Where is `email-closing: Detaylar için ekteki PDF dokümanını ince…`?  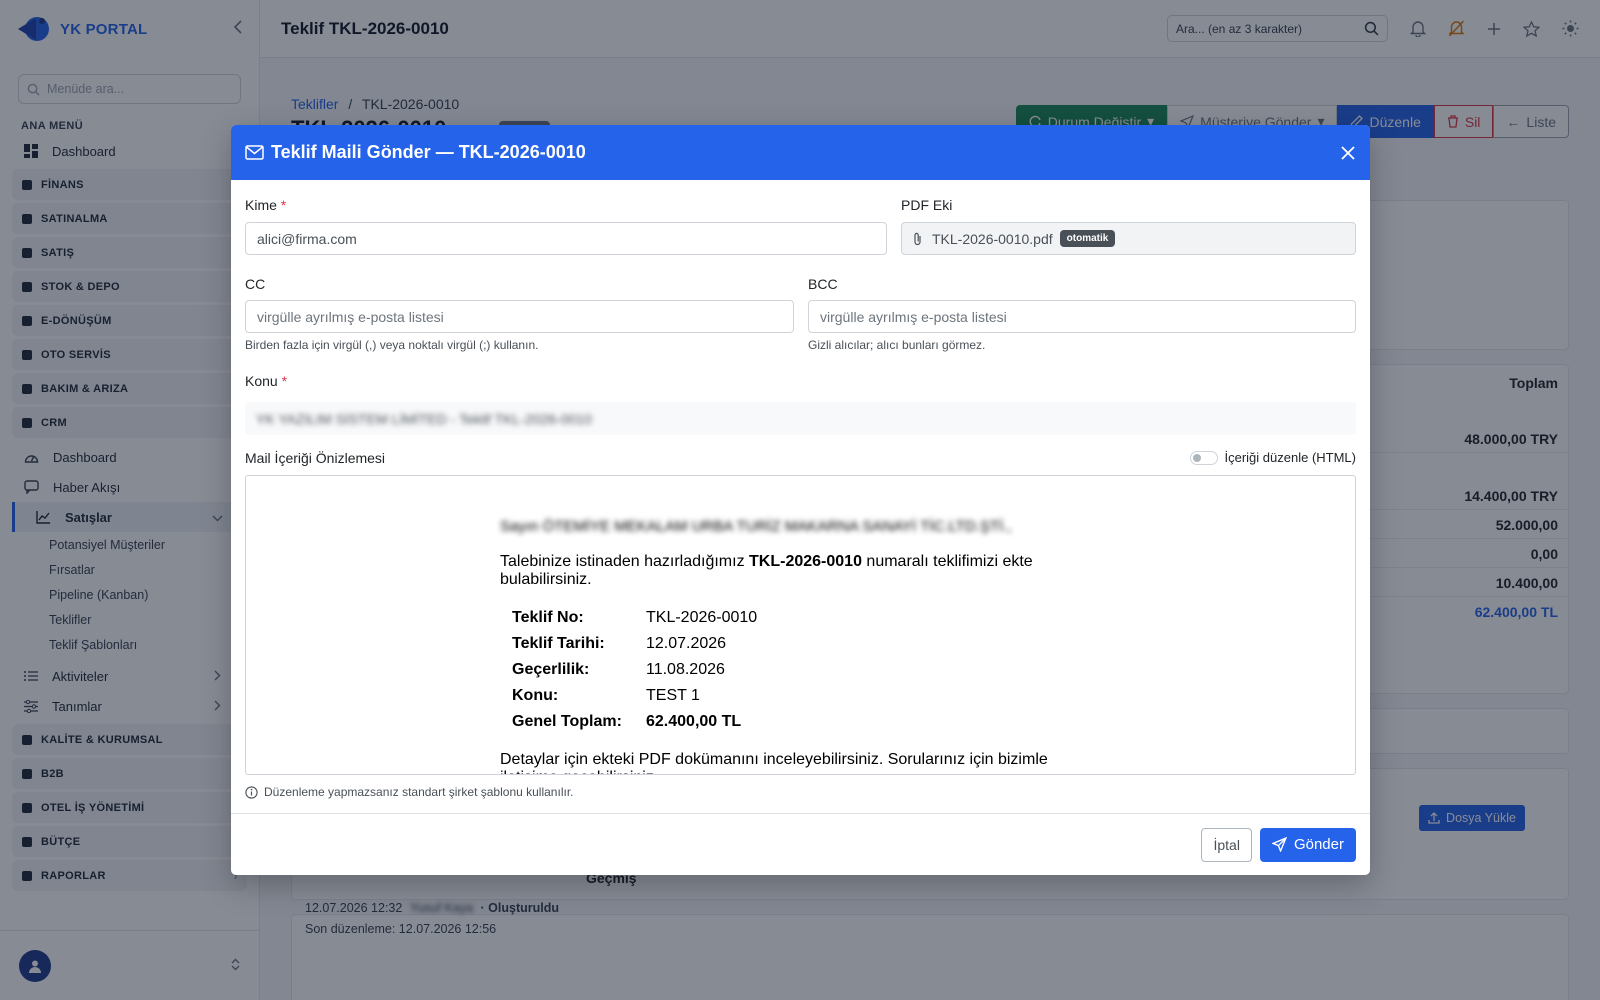 email-closing: Detaylar için ekteki PDF dokümanını ince… is located at coordinates (774, 762).